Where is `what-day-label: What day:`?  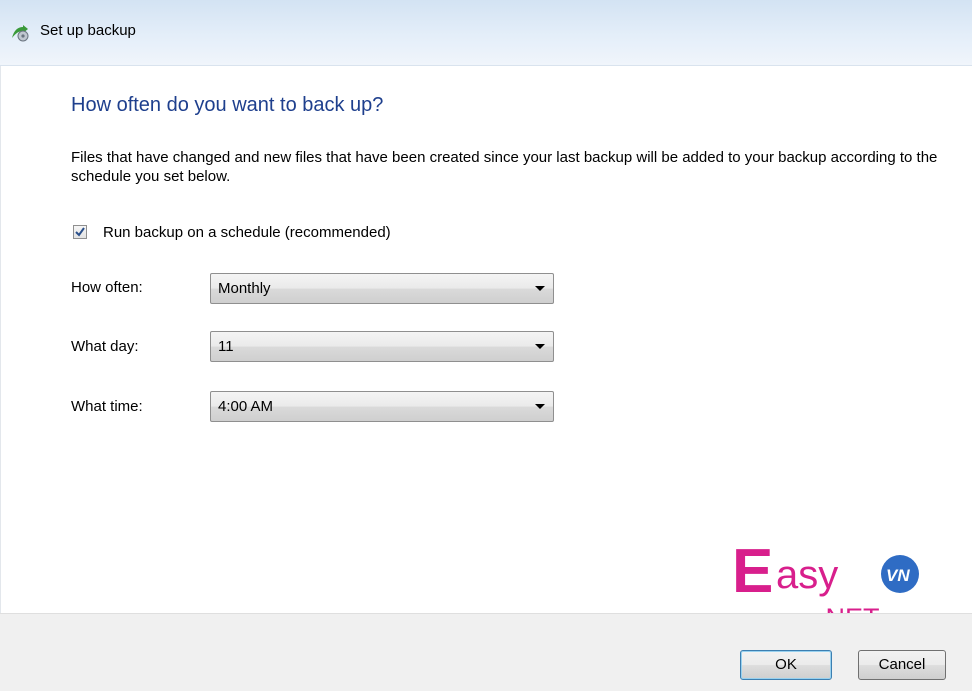
what-day-label: What day: is located at coordinates (105, 346).